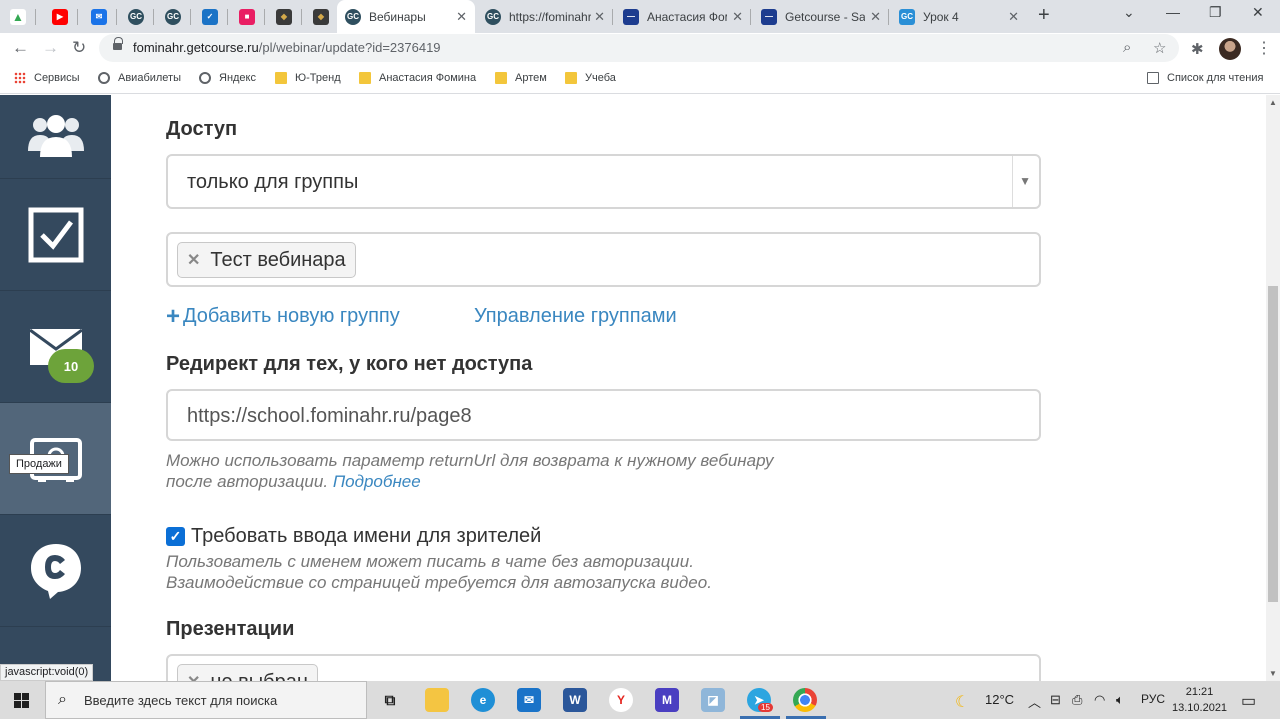 The image size is (1280, 719). What do you see at coordinates (603, 259) in the screenshot?
I see `groups-multiselect: ✕ Тест вебинара` at bounding box center [603, 259].